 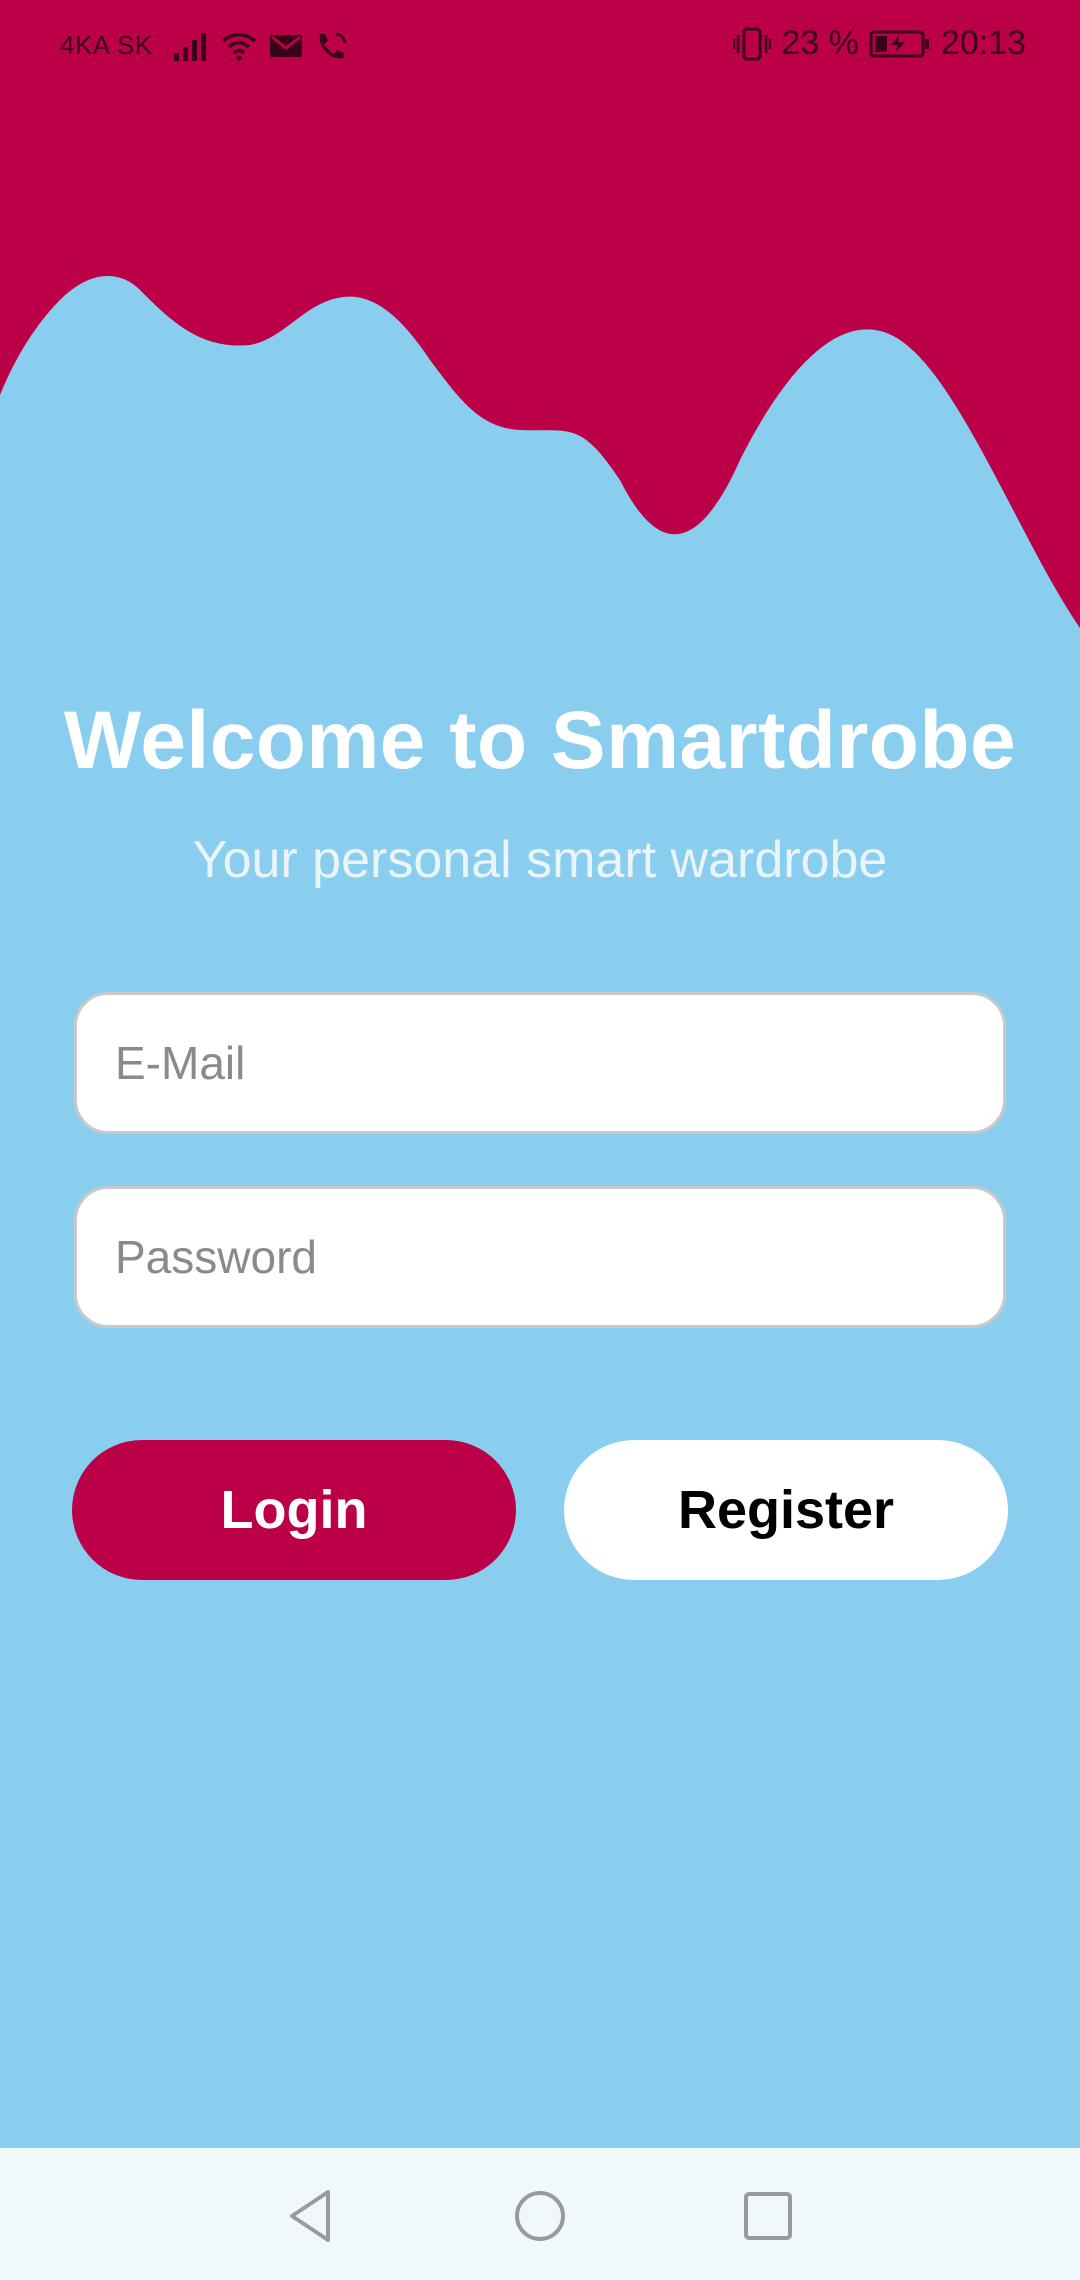 What do you see at coordinates (768, 2216) in the screenshot?
I see `recents-icon` at bounding box center [768, 2216].